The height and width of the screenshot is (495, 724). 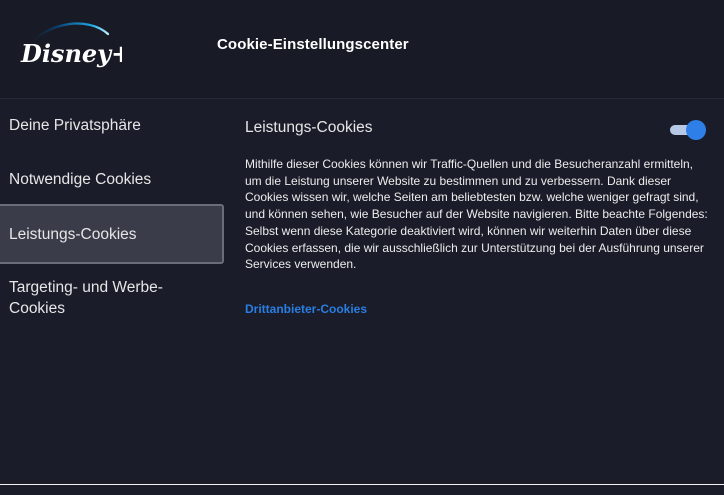 I want to click on toggle-knob, so click(x=696, y=130).